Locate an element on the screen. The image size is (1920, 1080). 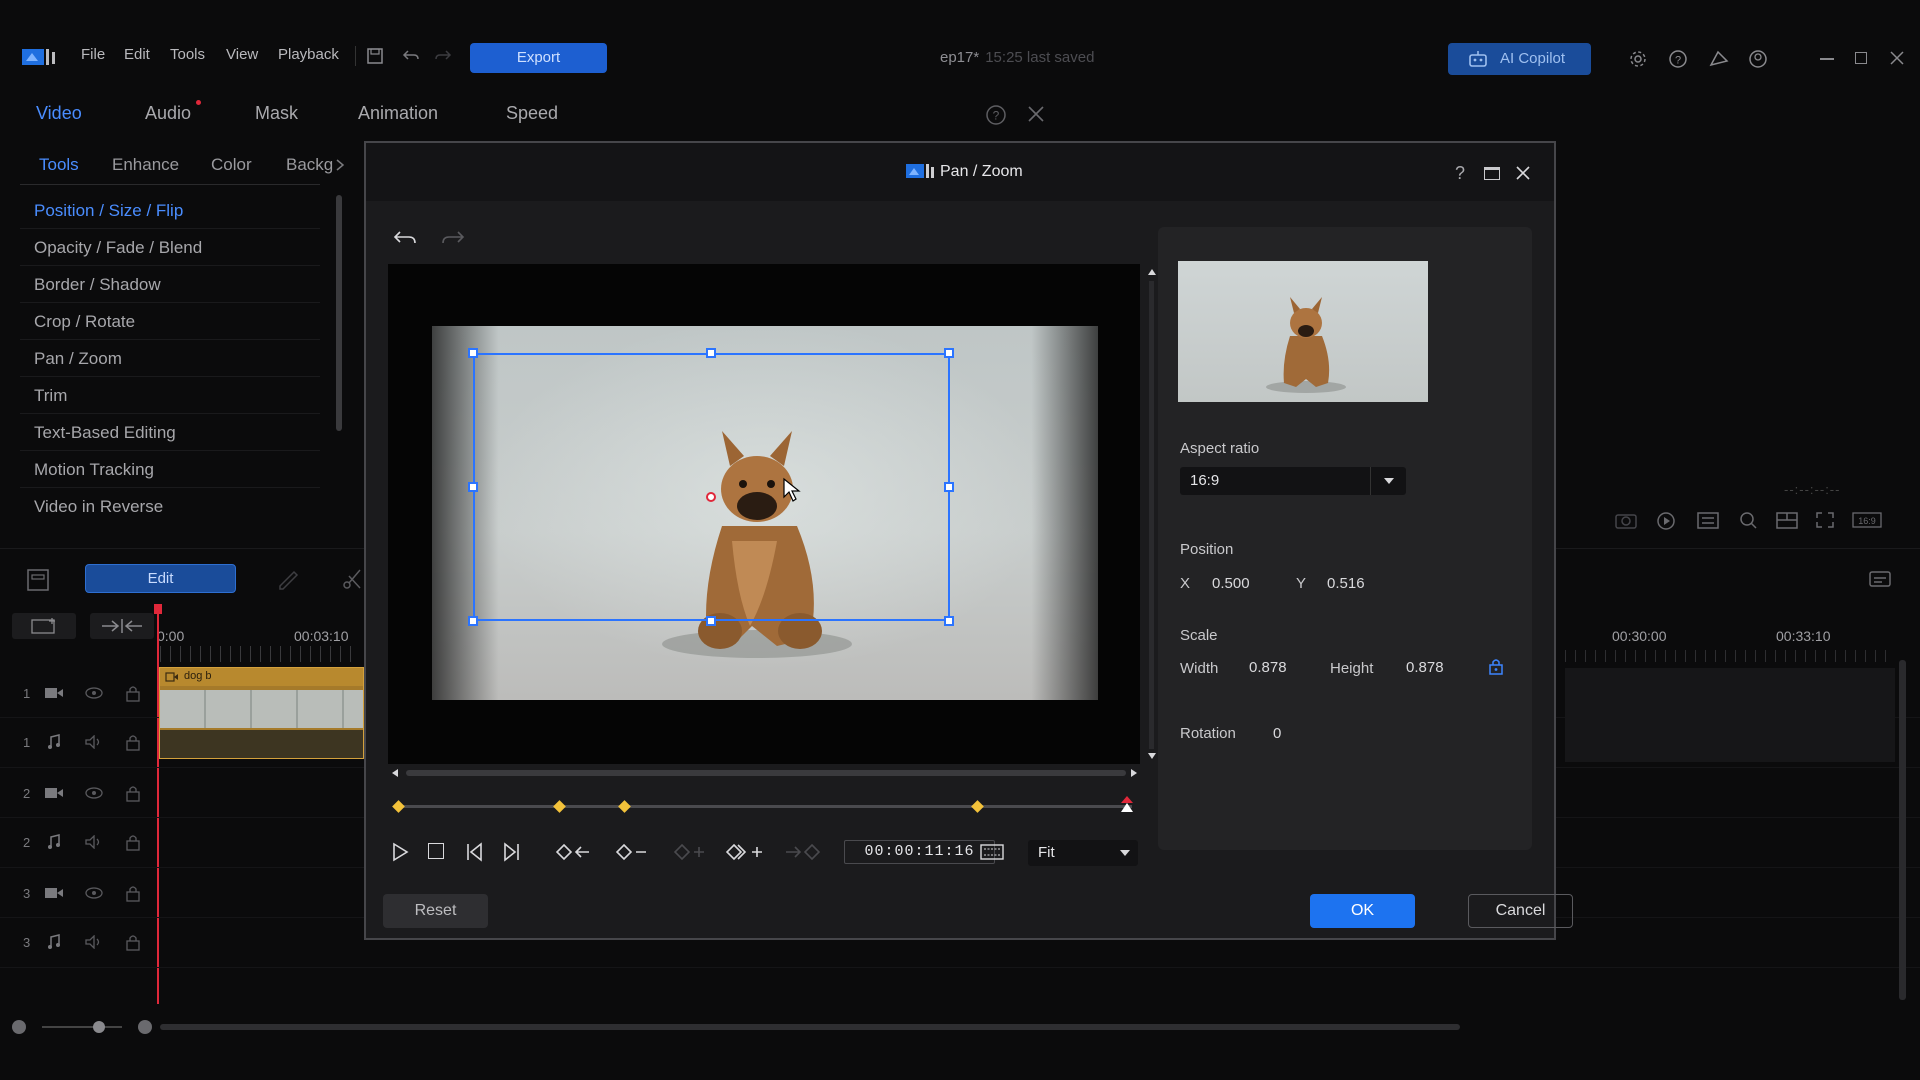
add-keyframe-icon is located at coordinates (746, 852).